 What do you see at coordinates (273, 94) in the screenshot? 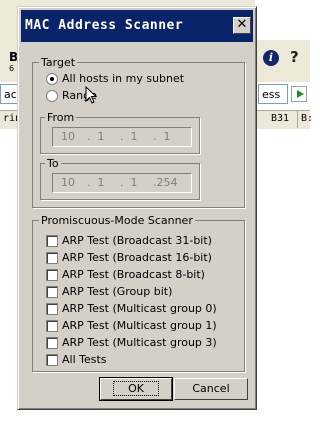
I see `tab-partial-address: ess` at bounding box center [273, 94].